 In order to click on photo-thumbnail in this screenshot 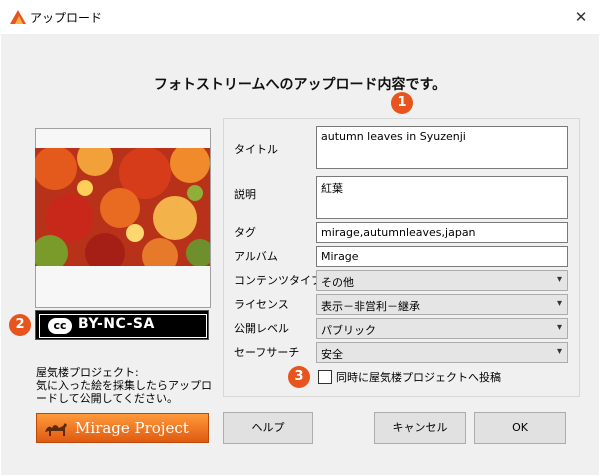, I will do `click(122, 207)`.